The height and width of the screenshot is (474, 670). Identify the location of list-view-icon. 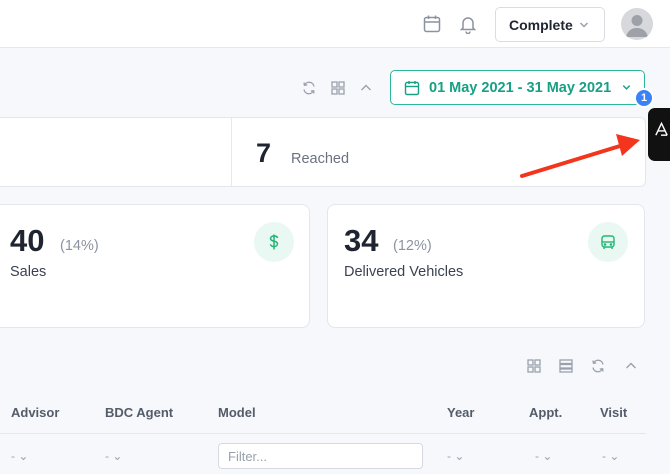
(566, 366).